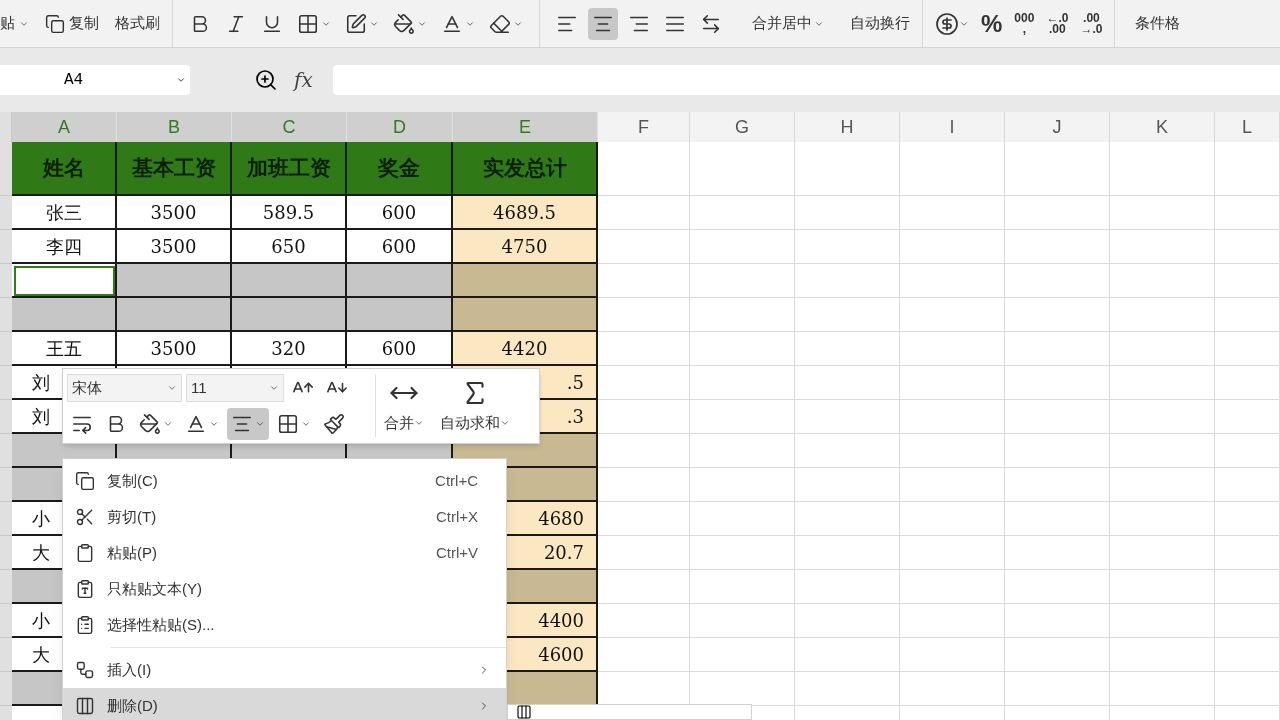 This screenshot has height=720, width=1280. Describe the element at coordinates (525, 213) in the screenshot. I see `table-cell: 4689.5` at that location.